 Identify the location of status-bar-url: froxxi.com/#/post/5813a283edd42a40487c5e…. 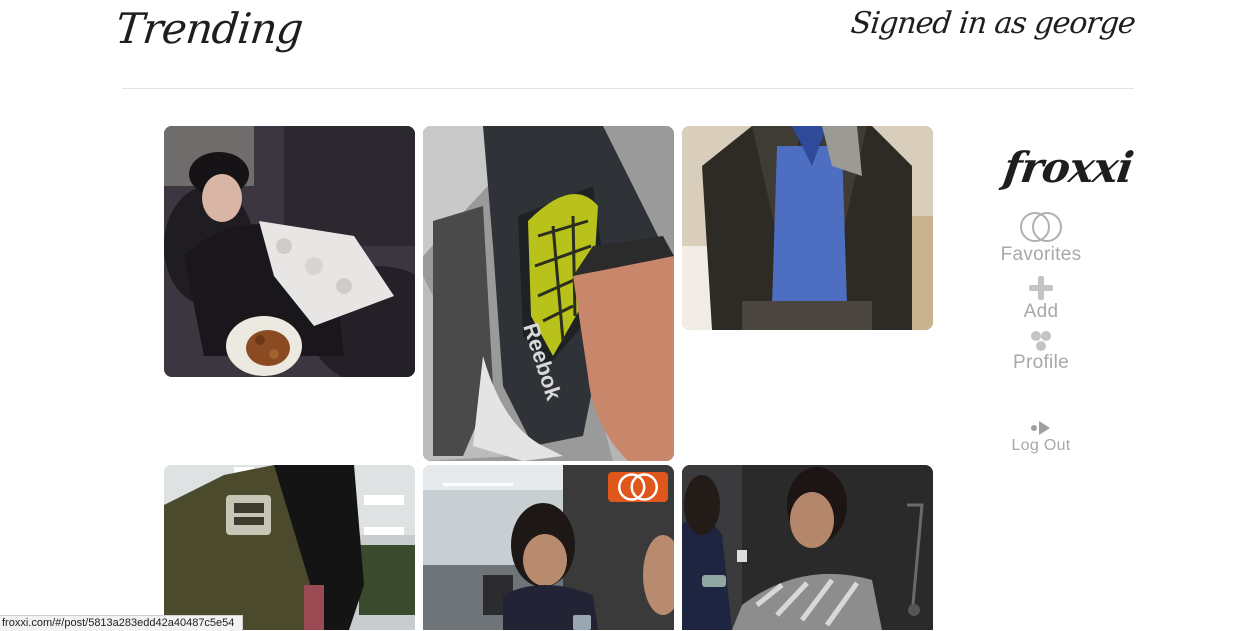
(122, 623).